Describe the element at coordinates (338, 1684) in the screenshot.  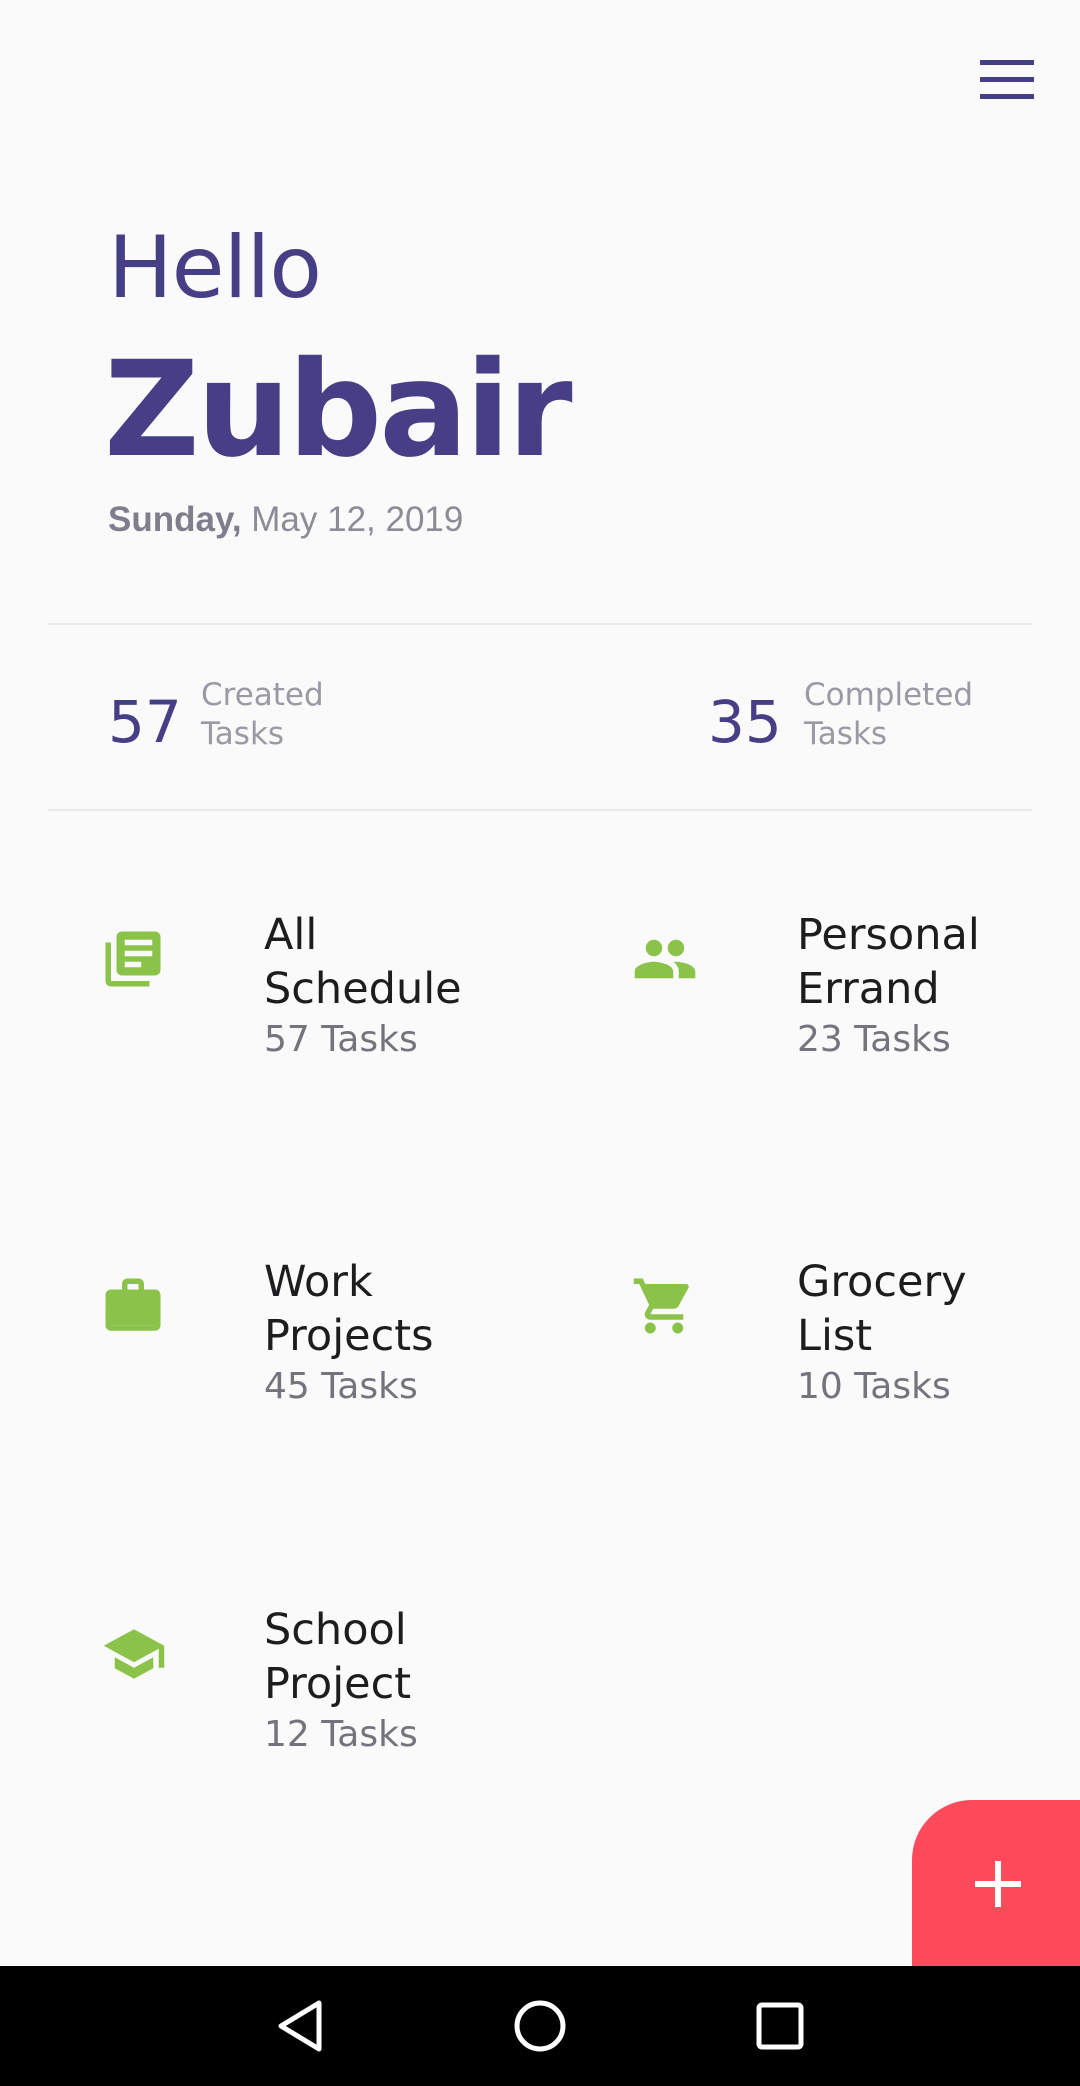
I see `category-title-line2: Project` at that location.